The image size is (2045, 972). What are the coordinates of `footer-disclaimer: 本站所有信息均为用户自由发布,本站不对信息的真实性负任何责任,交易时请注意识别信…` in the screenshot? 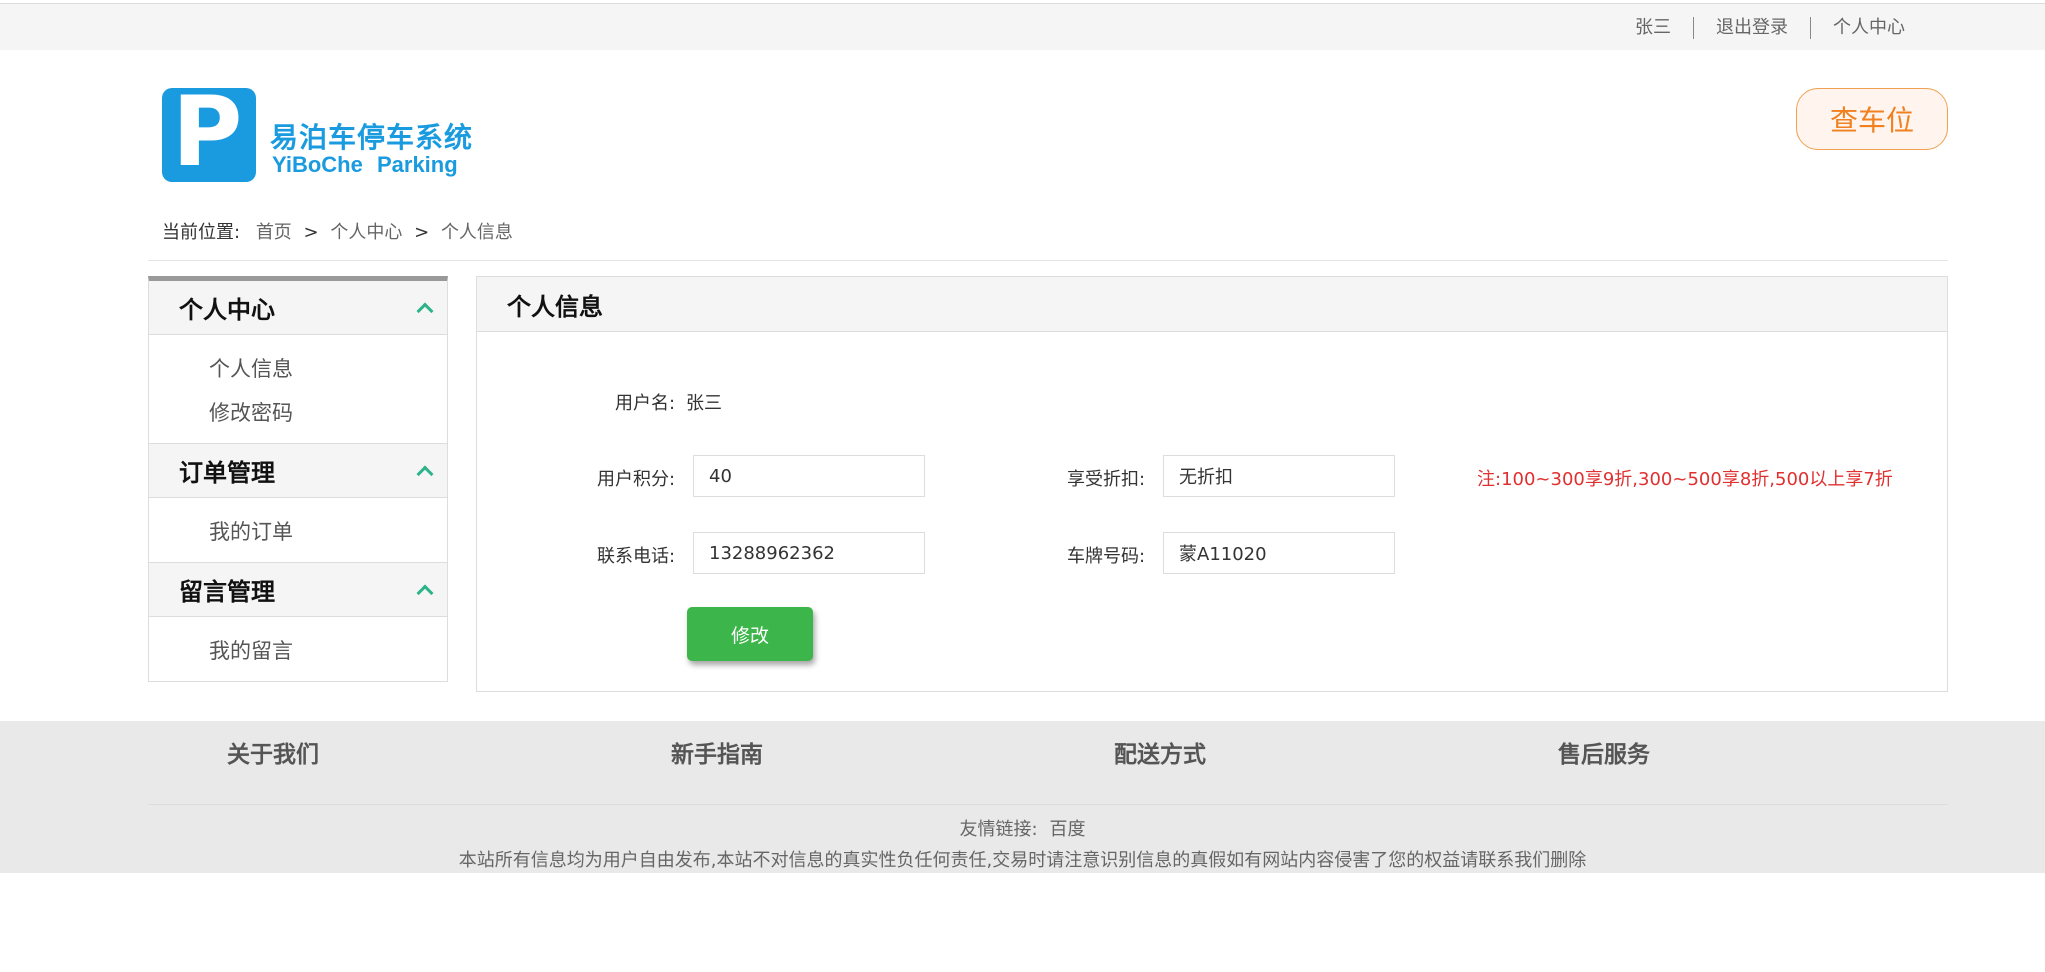 It's located at (1022, 860).